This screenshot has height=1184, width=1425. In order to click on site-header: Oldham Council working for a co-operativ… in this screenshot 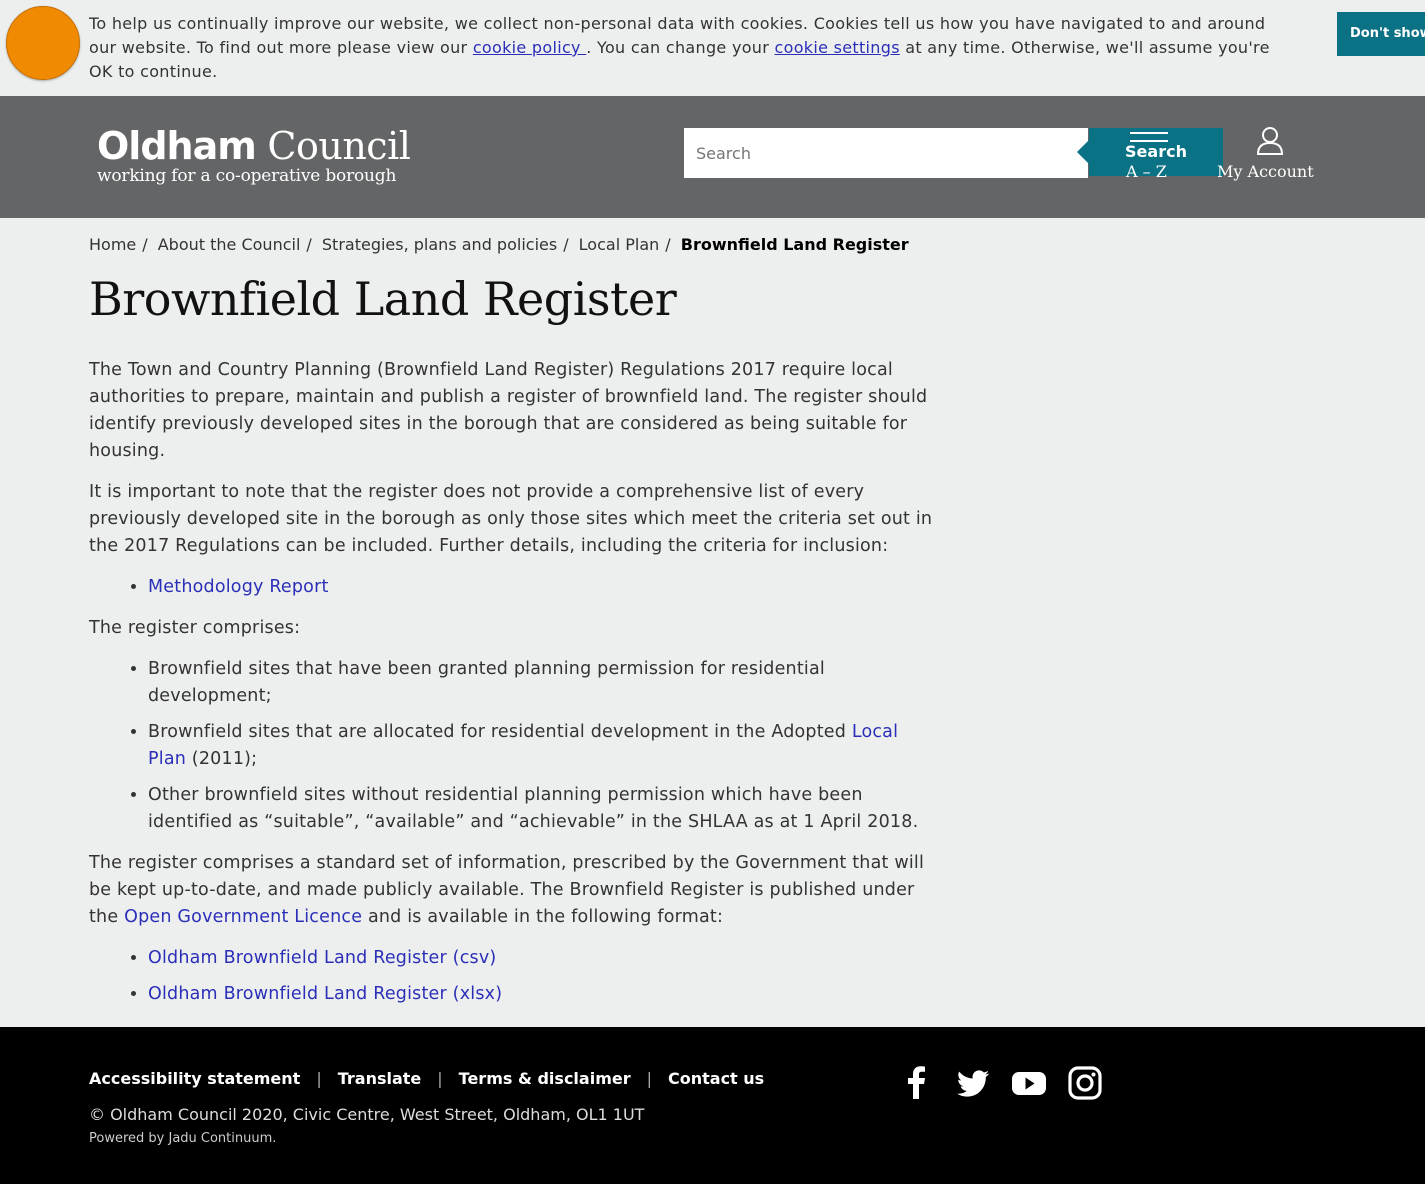, I will do `click(712, 157)`.